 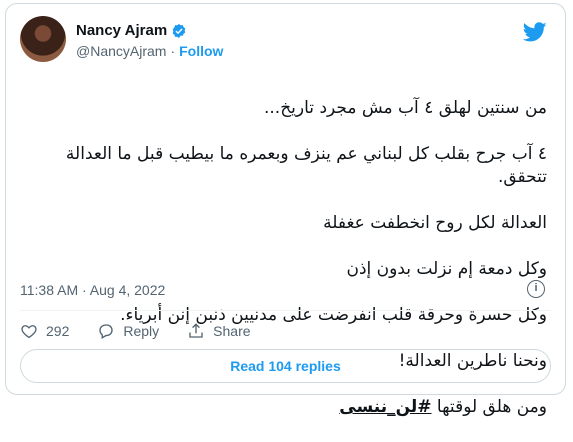 I want to click on timestamp: 11:38 AM · Aug 4, 2022, so click(x=92, y=290).